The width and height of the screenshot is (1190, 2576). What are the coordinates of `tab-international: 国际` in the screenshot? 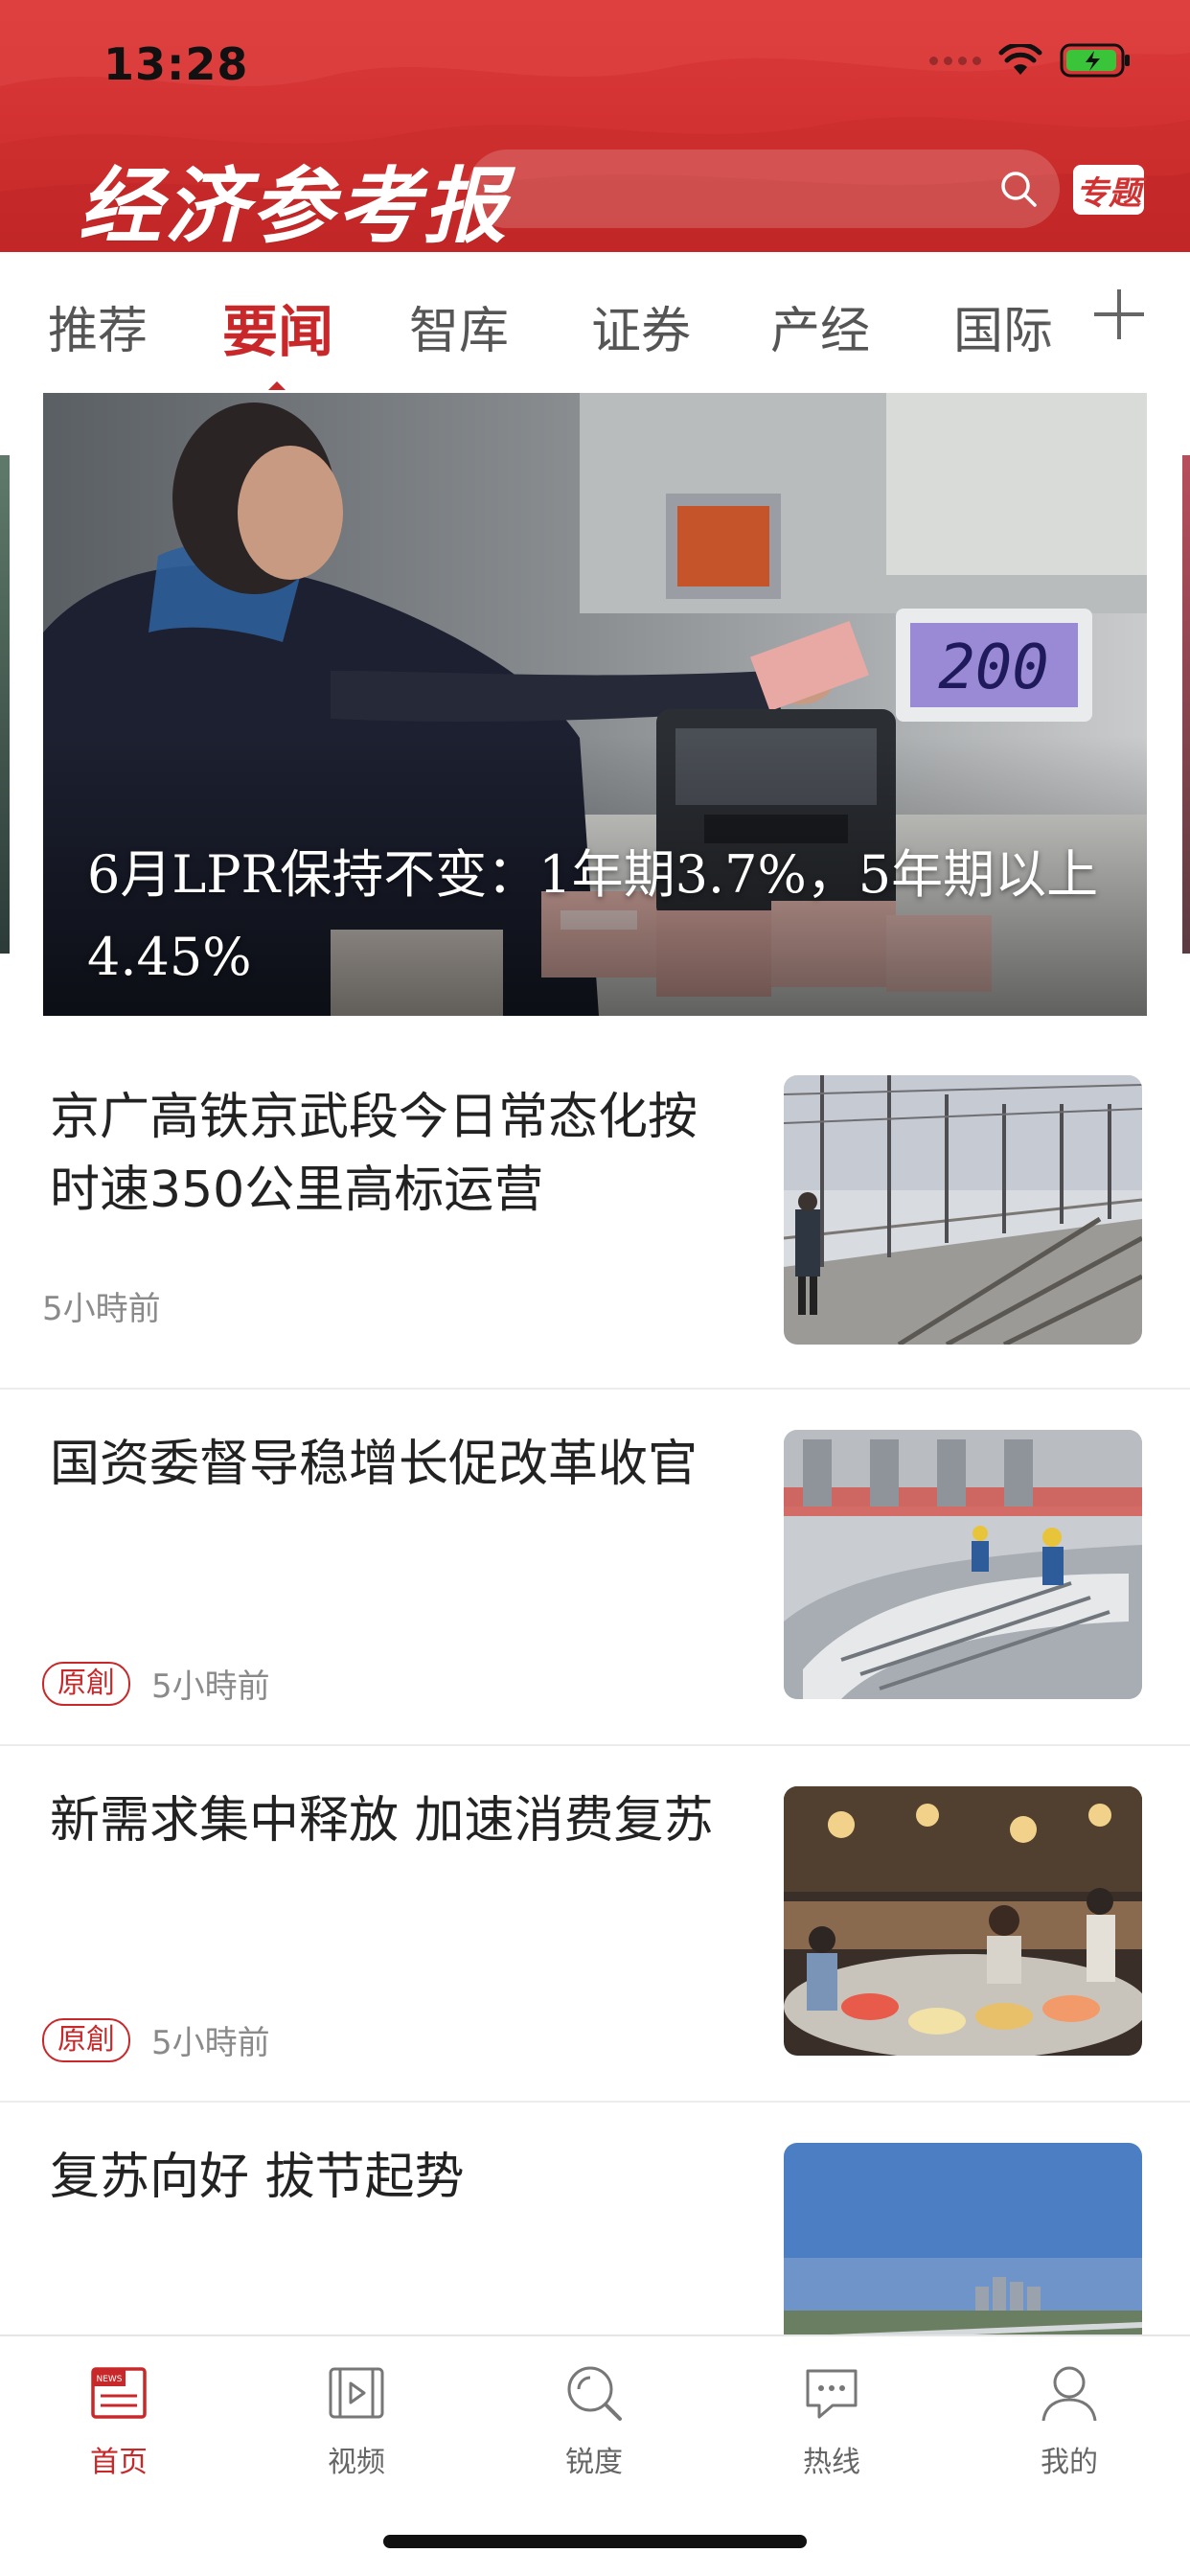 It's located at (1003, 326).